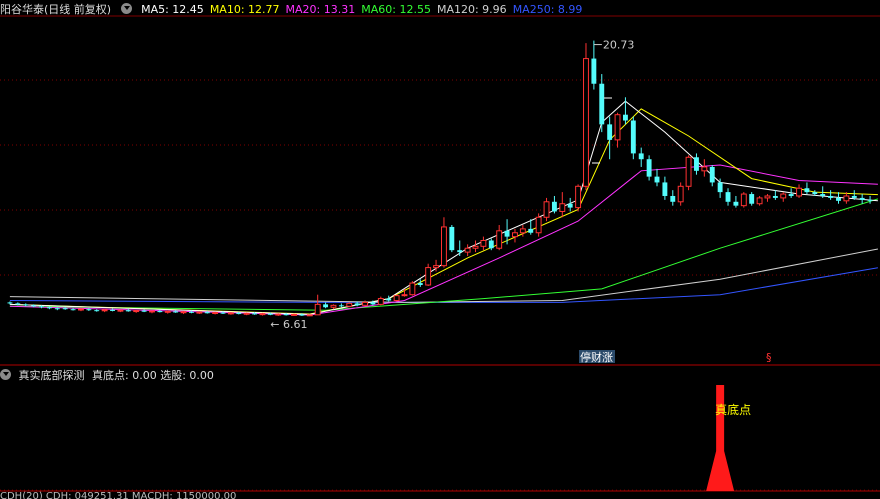  Describe the element at coordinates (769, 357) in the screenshot. I see `event-tag-2: §` at that location.